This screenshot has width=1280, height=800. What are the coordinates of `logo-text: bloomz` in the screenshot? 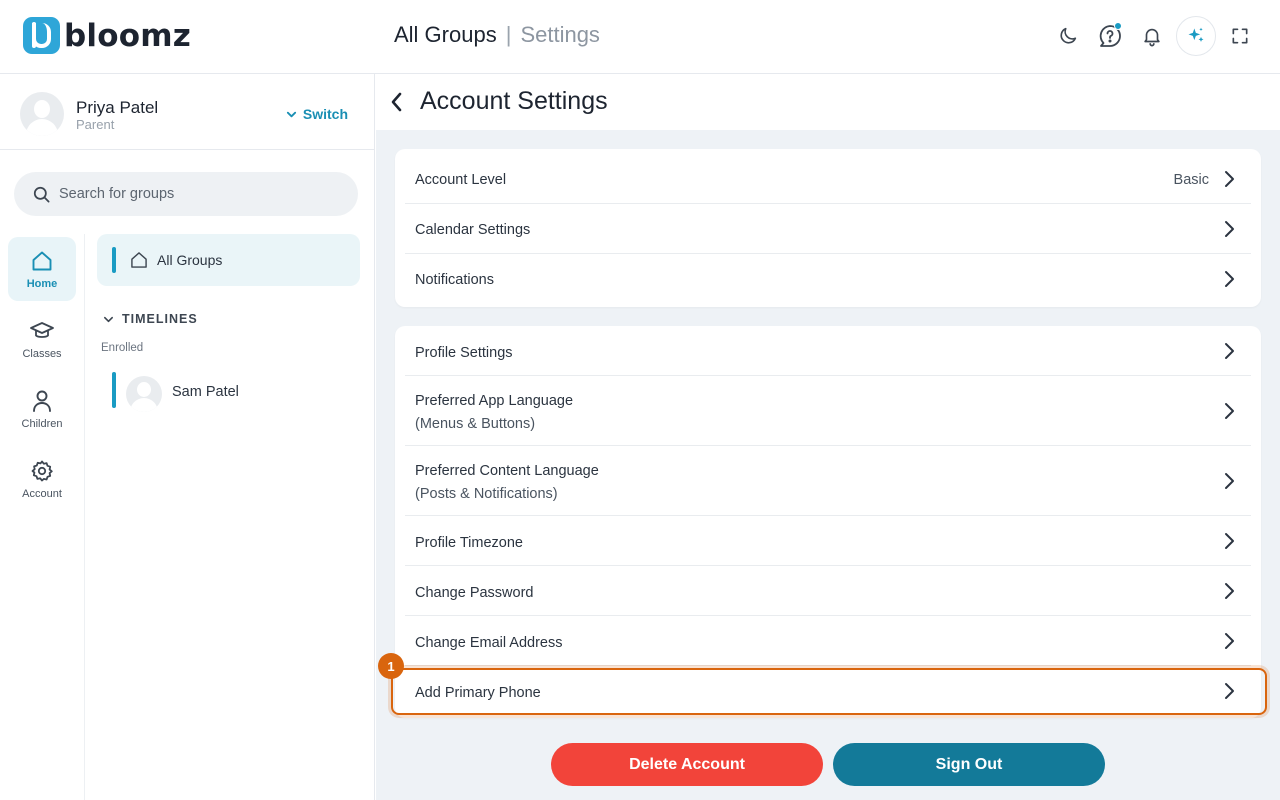 It's located at (127, 35).